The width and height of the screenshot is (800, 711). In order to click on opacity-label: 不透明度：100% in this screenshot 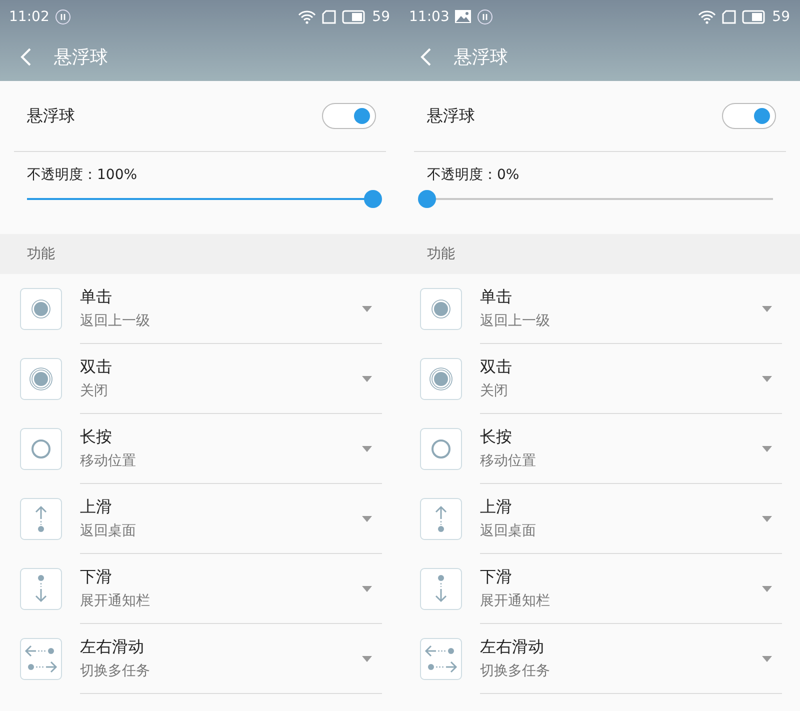, I will do `click(82, 175)`.